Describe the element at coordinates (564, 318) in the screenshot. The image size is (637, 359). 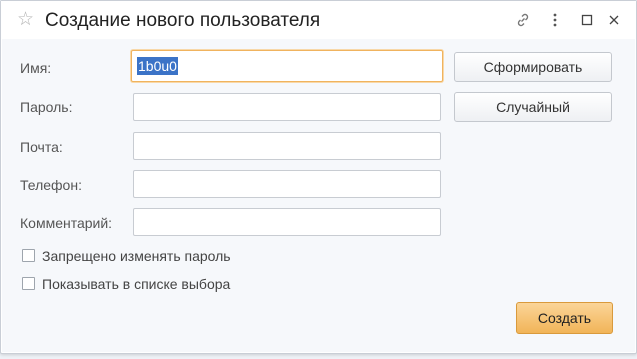
I see `create-button: Создать` at that location.